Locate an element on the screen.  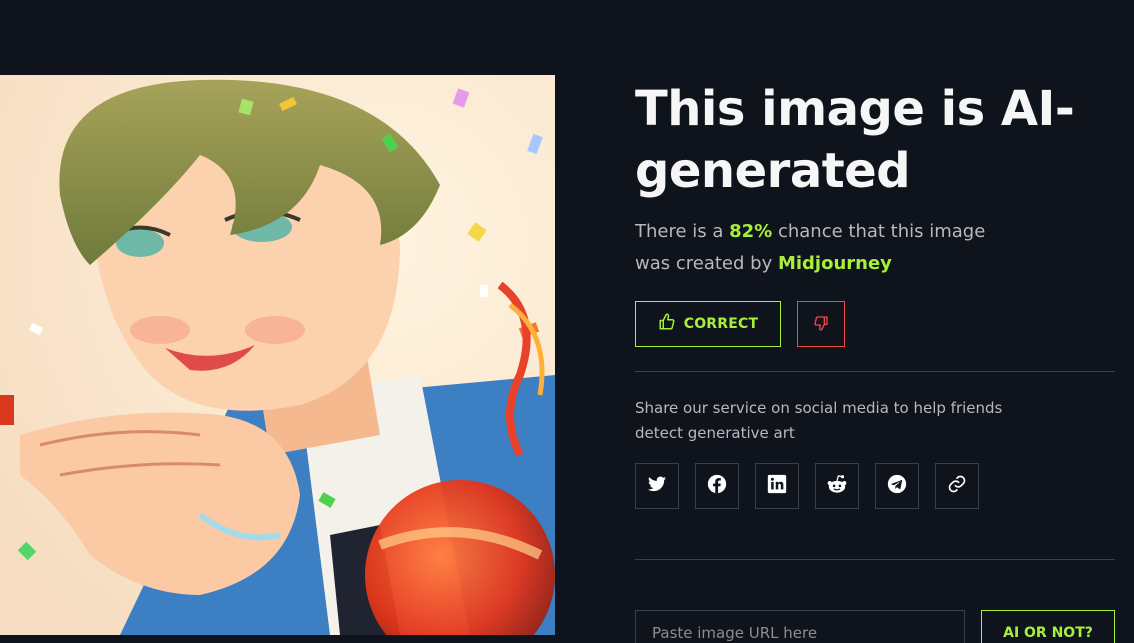
linkedin-icon is located at coordinates (777, 486).